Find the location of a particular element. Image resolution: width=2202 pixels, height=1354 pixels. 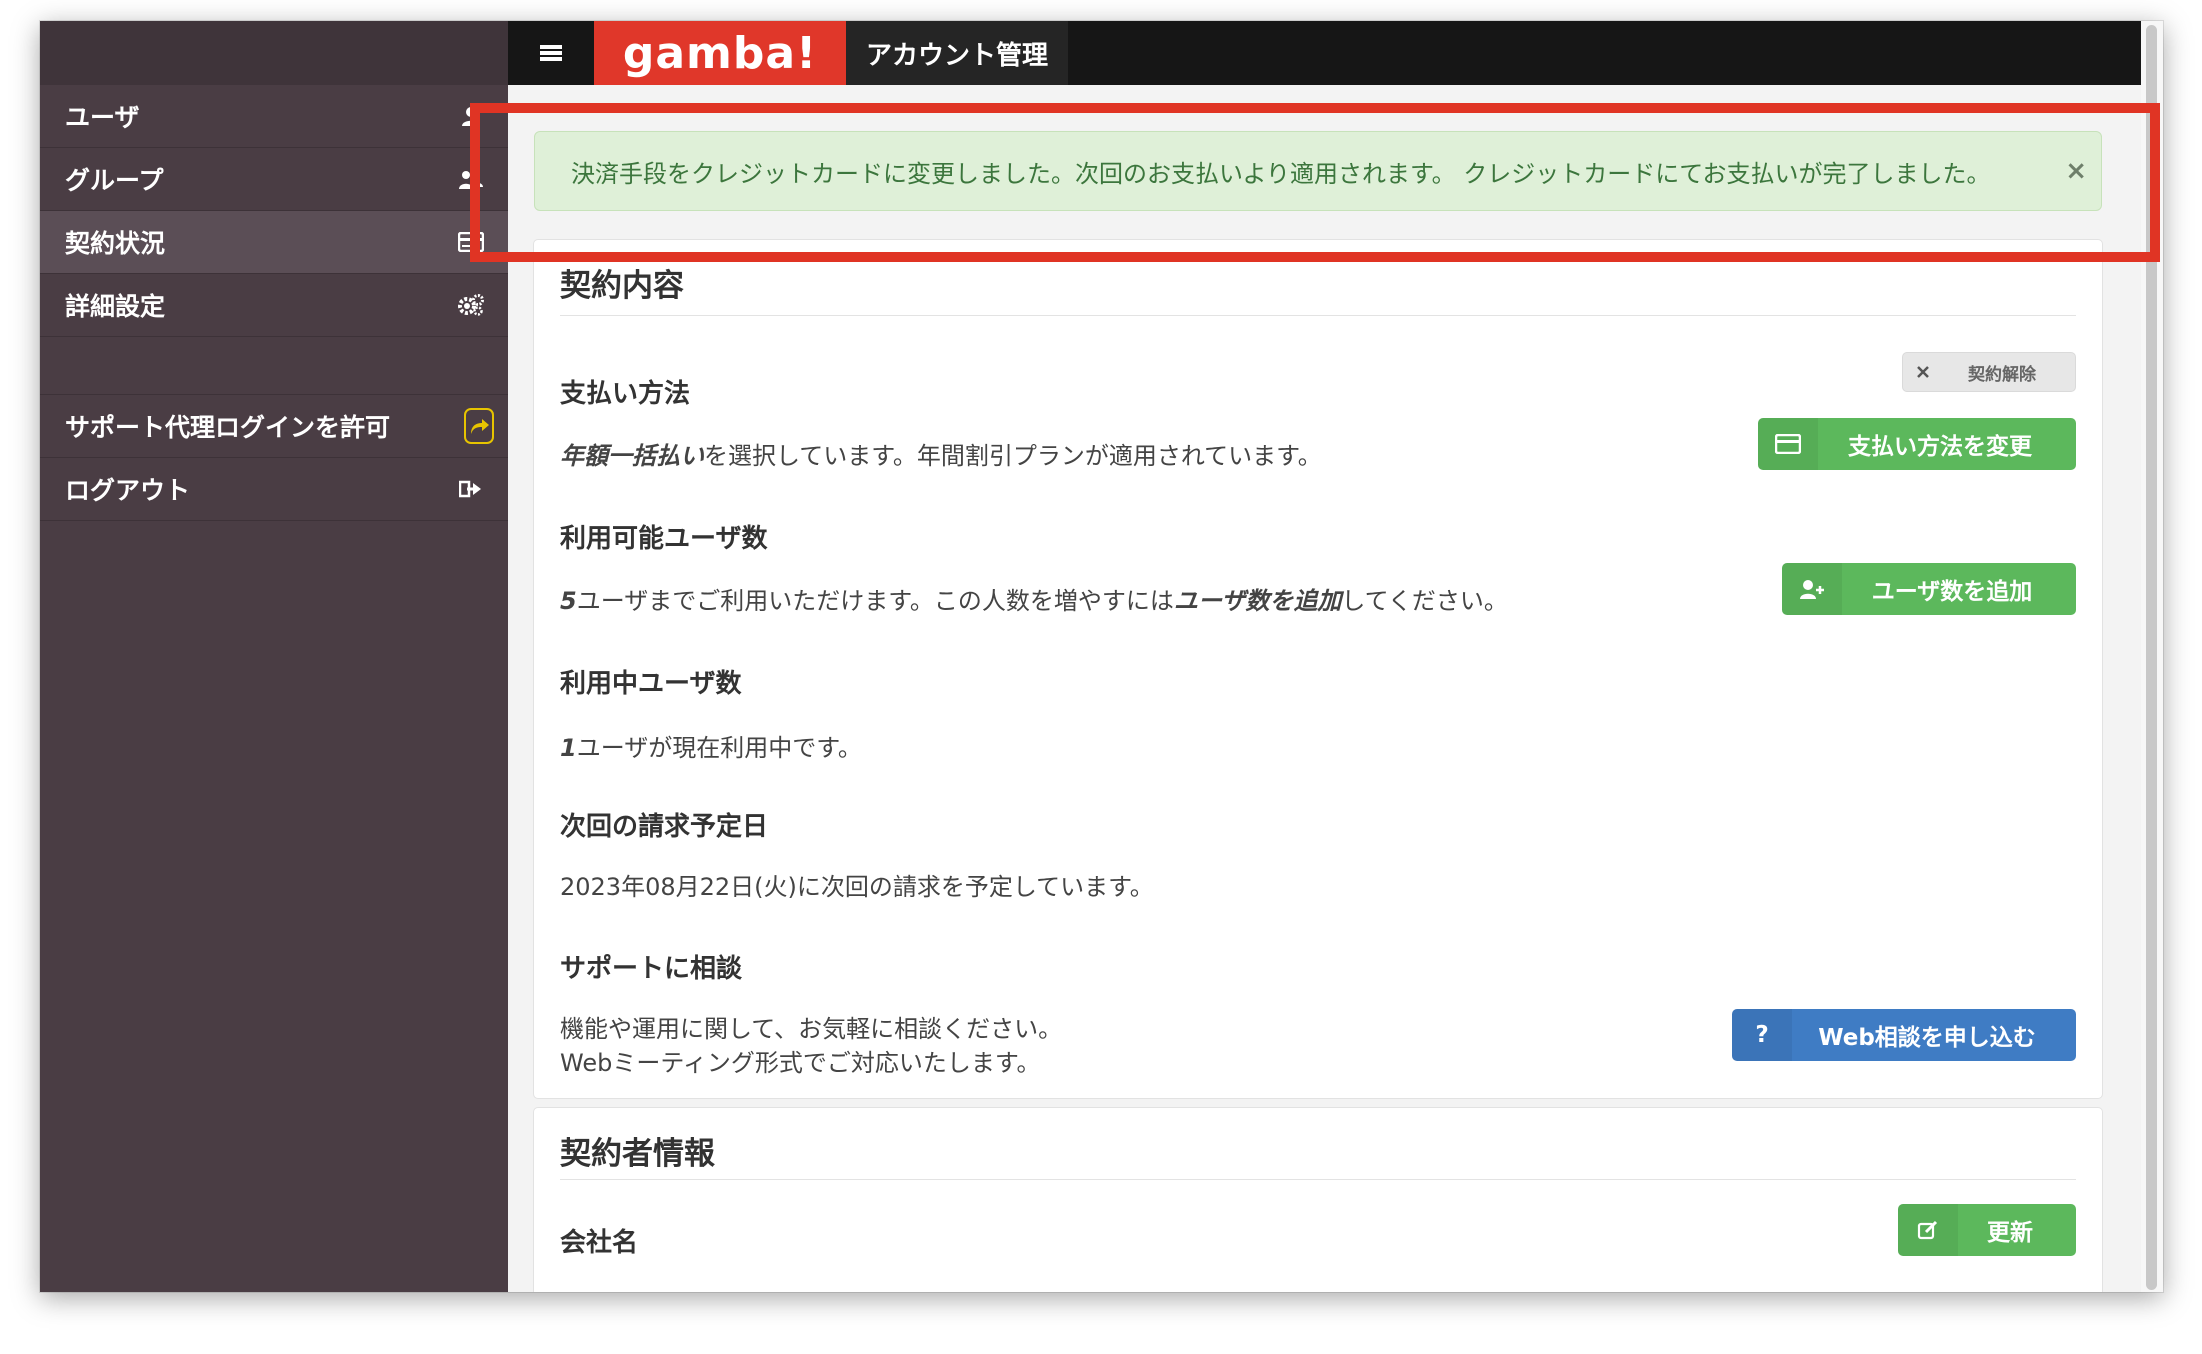

sidebar-item-groups: グループ is located at coordinates (274, 179).